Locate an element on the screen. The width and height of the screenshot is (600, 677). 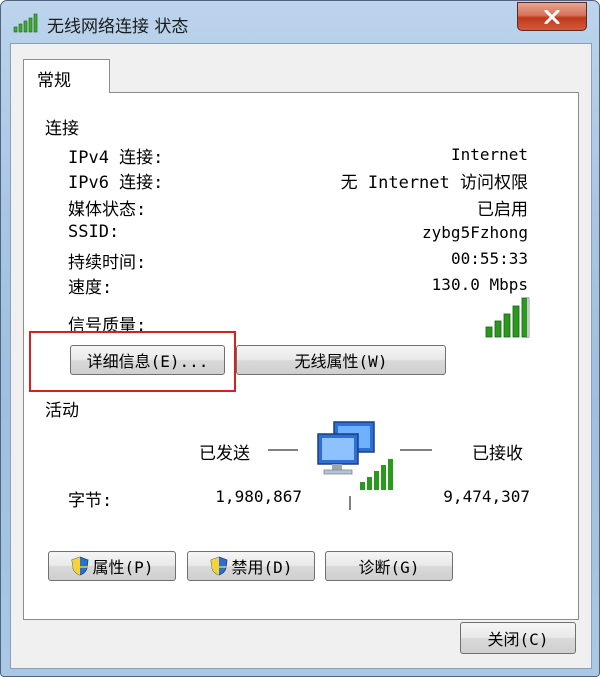
annotation-highlight-box is located at coordinates (132, 361).